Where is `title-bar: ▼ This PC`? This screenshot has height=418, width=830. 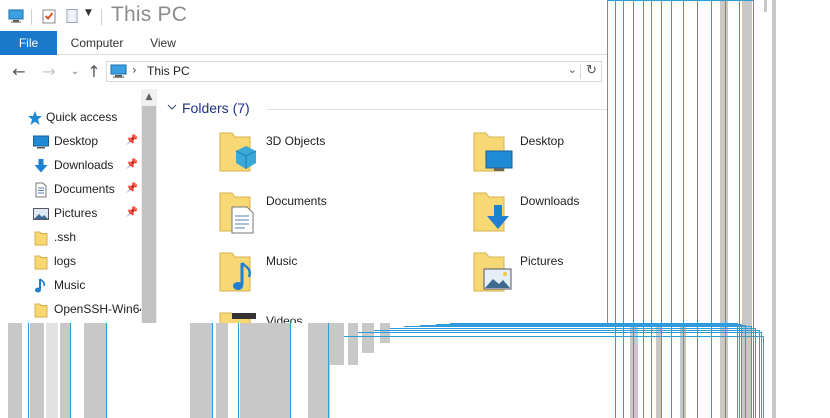
title-bar: ▼ This PC is located at coordinates (303, 15).